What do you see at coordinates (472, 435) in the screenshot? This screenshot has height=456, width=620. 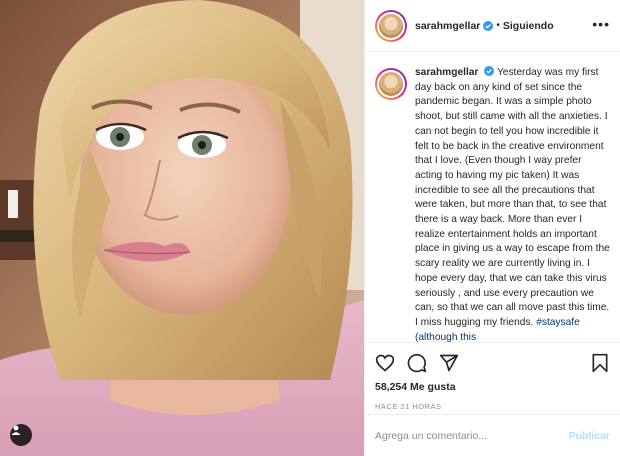 I see `comment-input` at bounding box center [472, 435].